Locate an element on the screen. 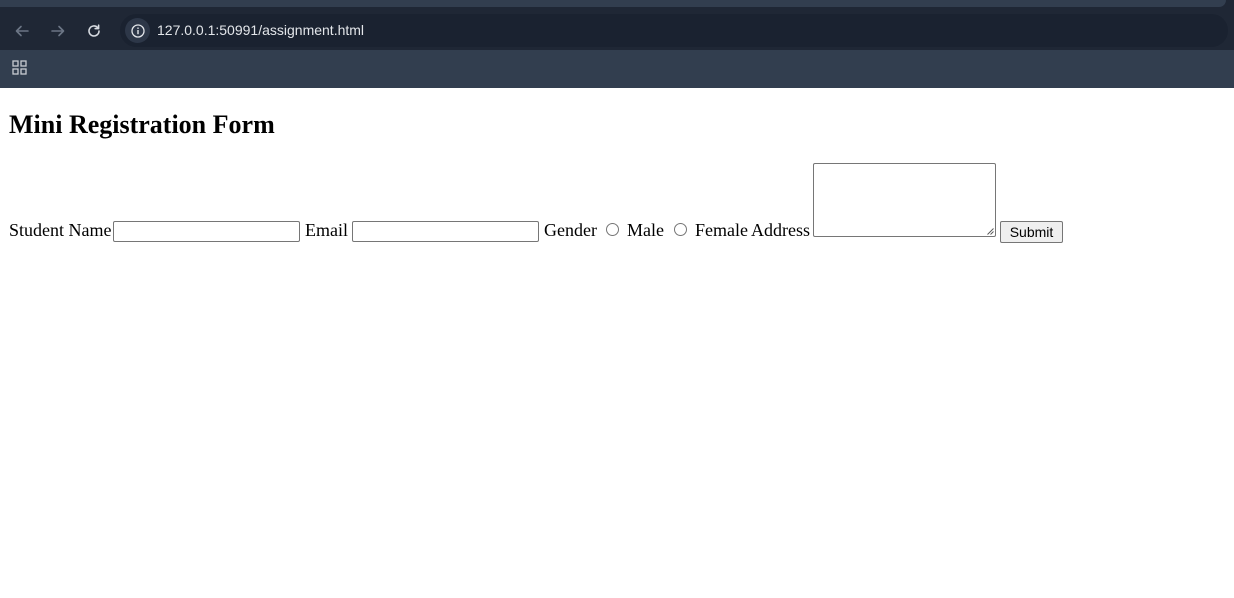 This screenshot has height=598, width=1234. gender-female-label: Female is located at coordinates (721, 230).